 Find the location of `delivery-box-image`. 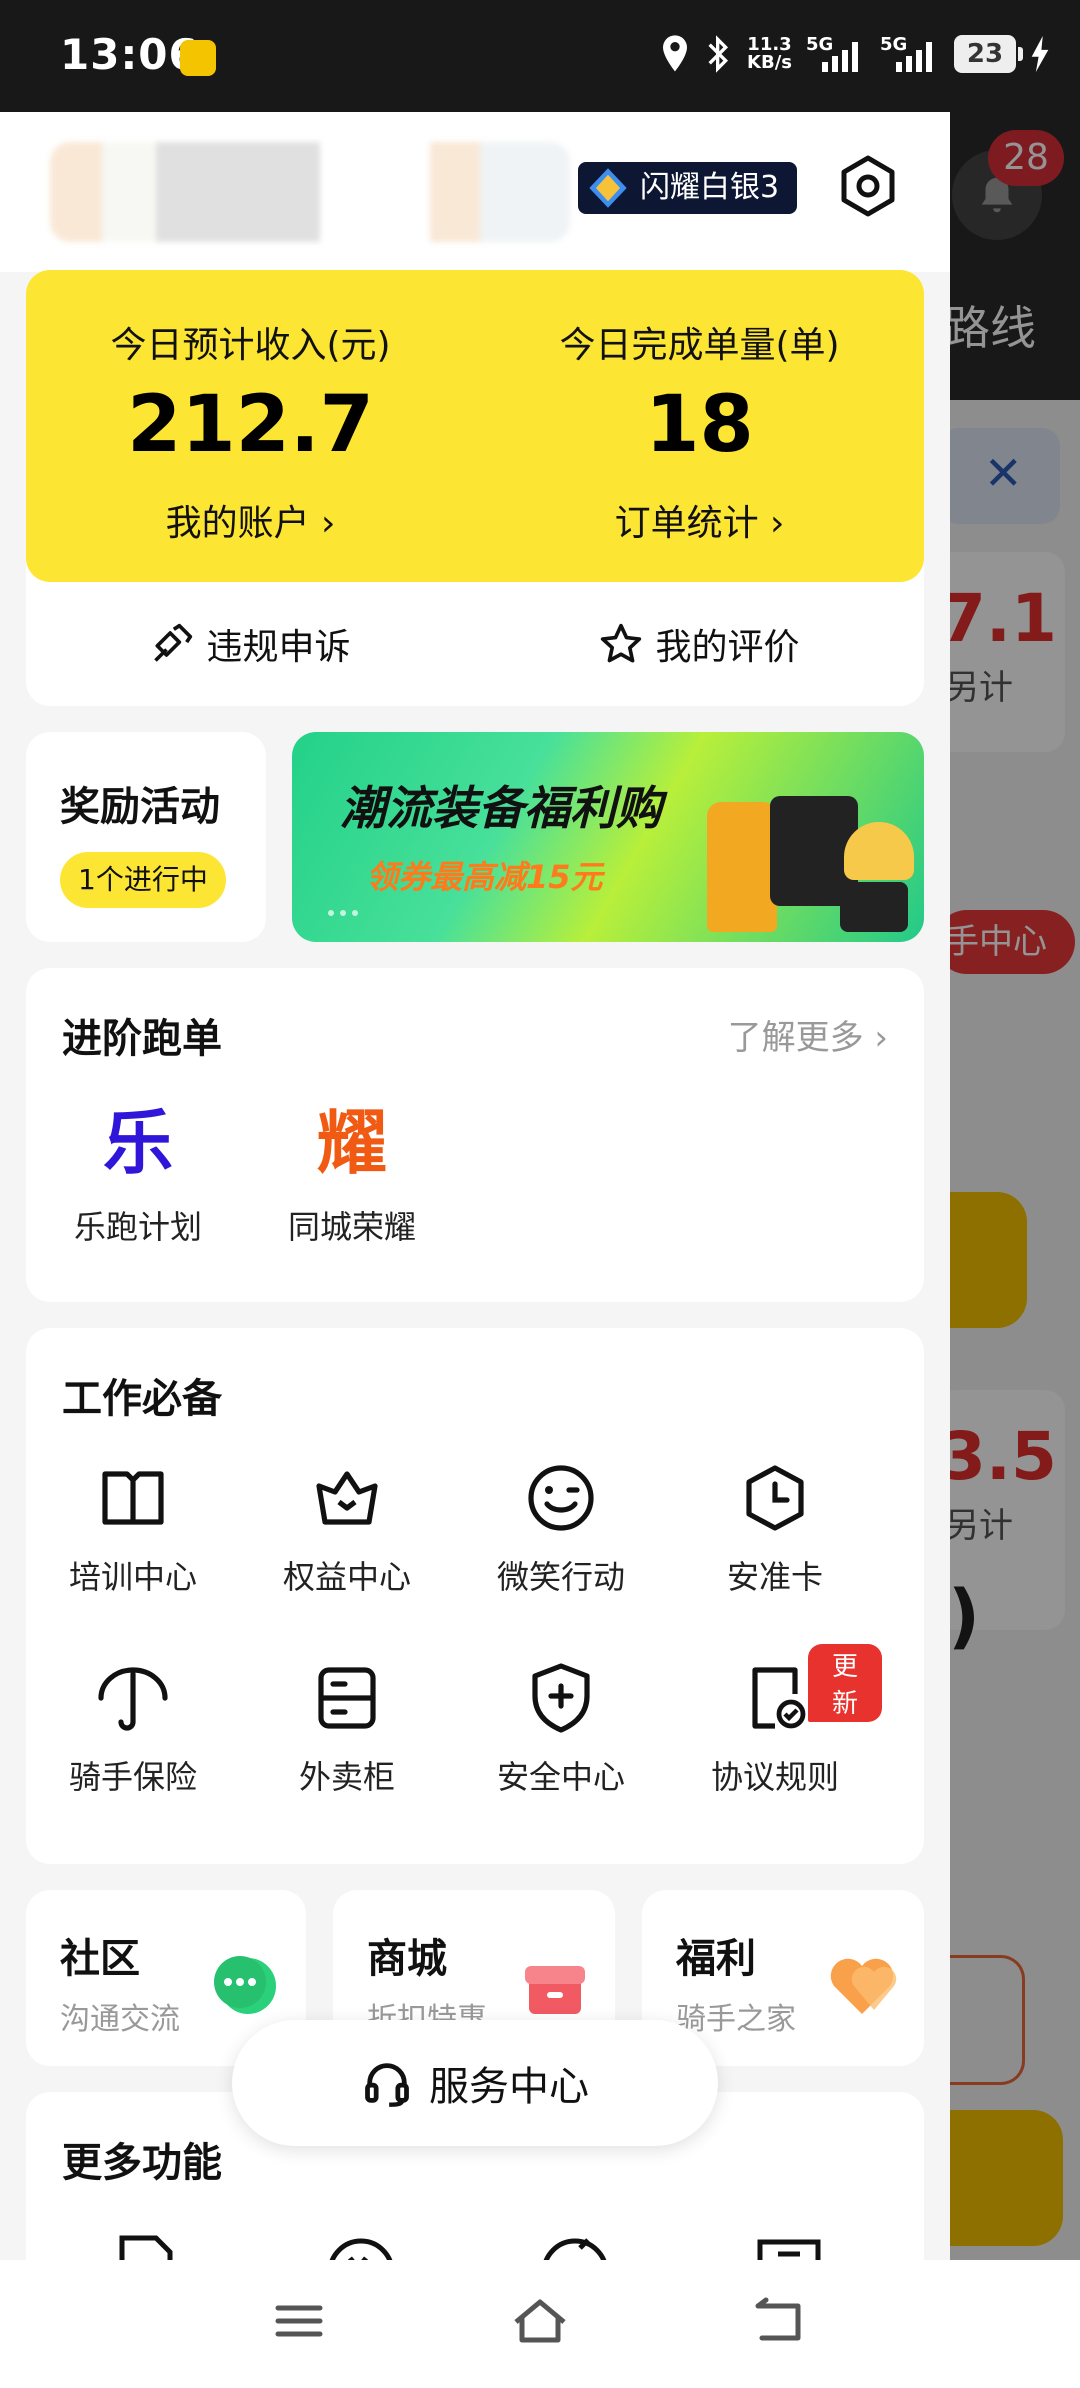

delivery-box-image is located at coordinates (874, 907).